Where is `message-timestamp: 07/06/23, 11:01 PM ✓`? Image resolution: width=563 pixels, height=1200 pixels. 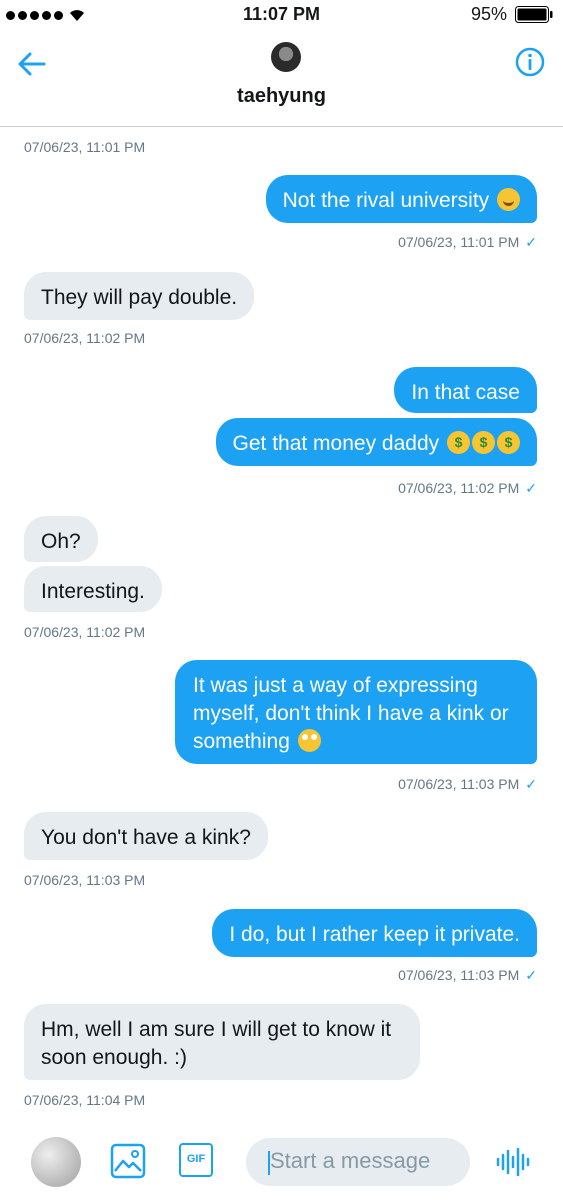 message-timestamp: 07/06/23, 11:01 PM ✓ is located at coordinates (467, 242).